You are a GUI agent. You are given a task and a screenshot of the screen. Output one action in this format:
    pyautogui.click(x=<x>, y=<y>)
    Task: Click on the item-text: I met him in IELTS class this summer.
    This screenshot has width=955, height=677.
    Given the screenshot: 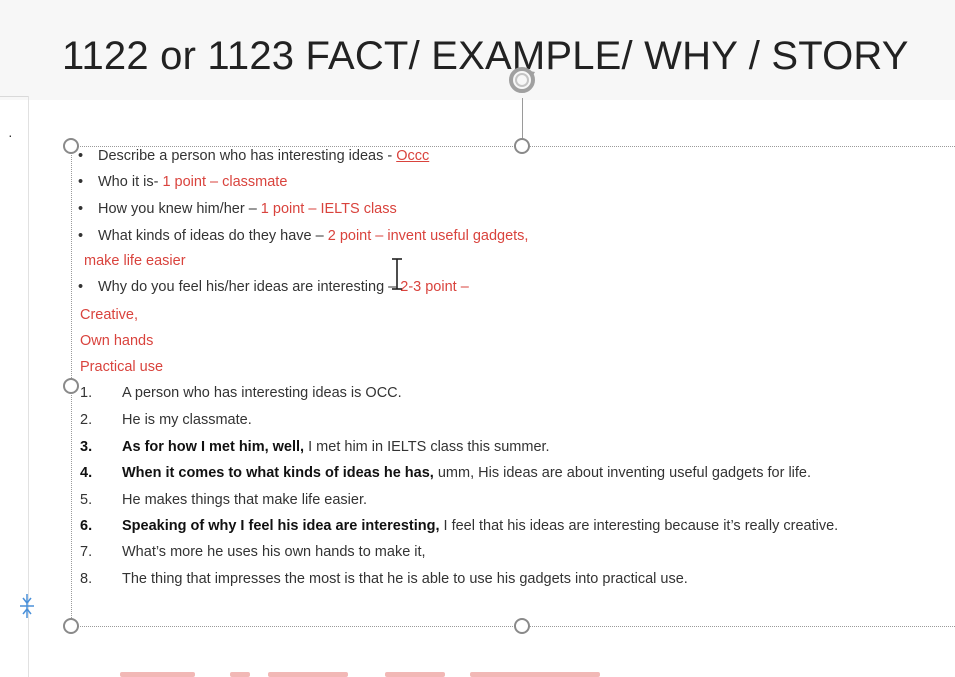 What is the action you would take?
    pyautogui.click(x=427, y=447)
    